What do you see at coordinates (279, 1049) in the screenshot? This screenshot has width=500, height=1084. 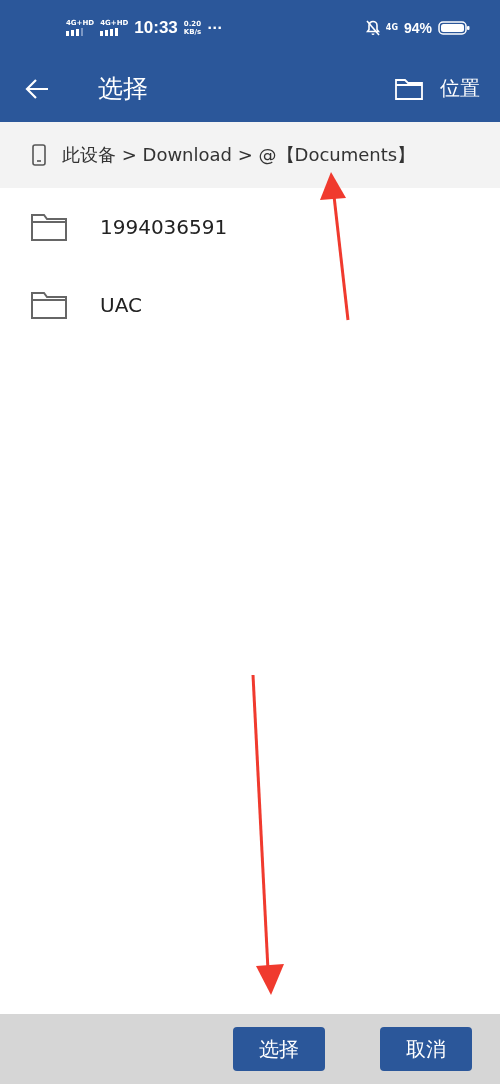 I see `action-button: 选择` at bounding box center [279, 1049].